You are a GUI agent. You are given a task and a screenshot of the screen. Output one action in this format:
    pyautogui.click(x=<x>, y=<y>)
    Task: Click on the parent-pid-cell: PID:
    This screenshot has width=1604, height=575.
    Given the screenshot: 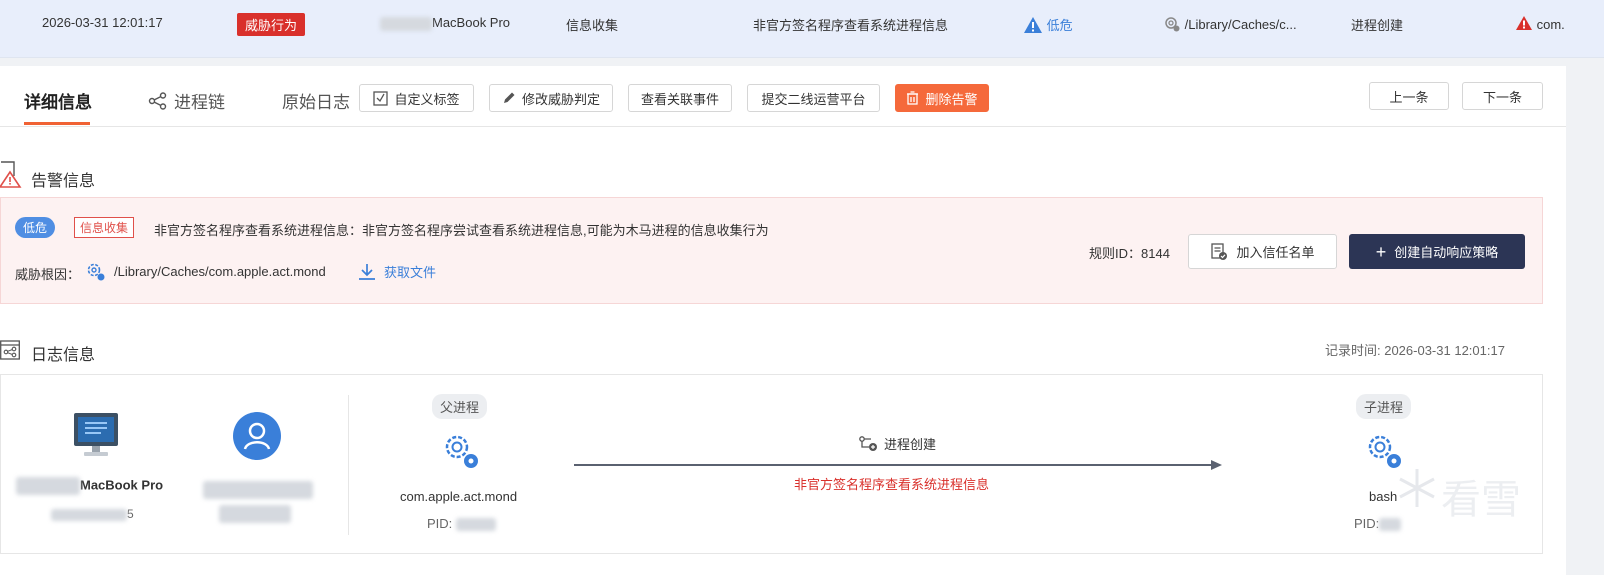 What is the action you would take?
    pyautogui.click(x=461, y=524)
    